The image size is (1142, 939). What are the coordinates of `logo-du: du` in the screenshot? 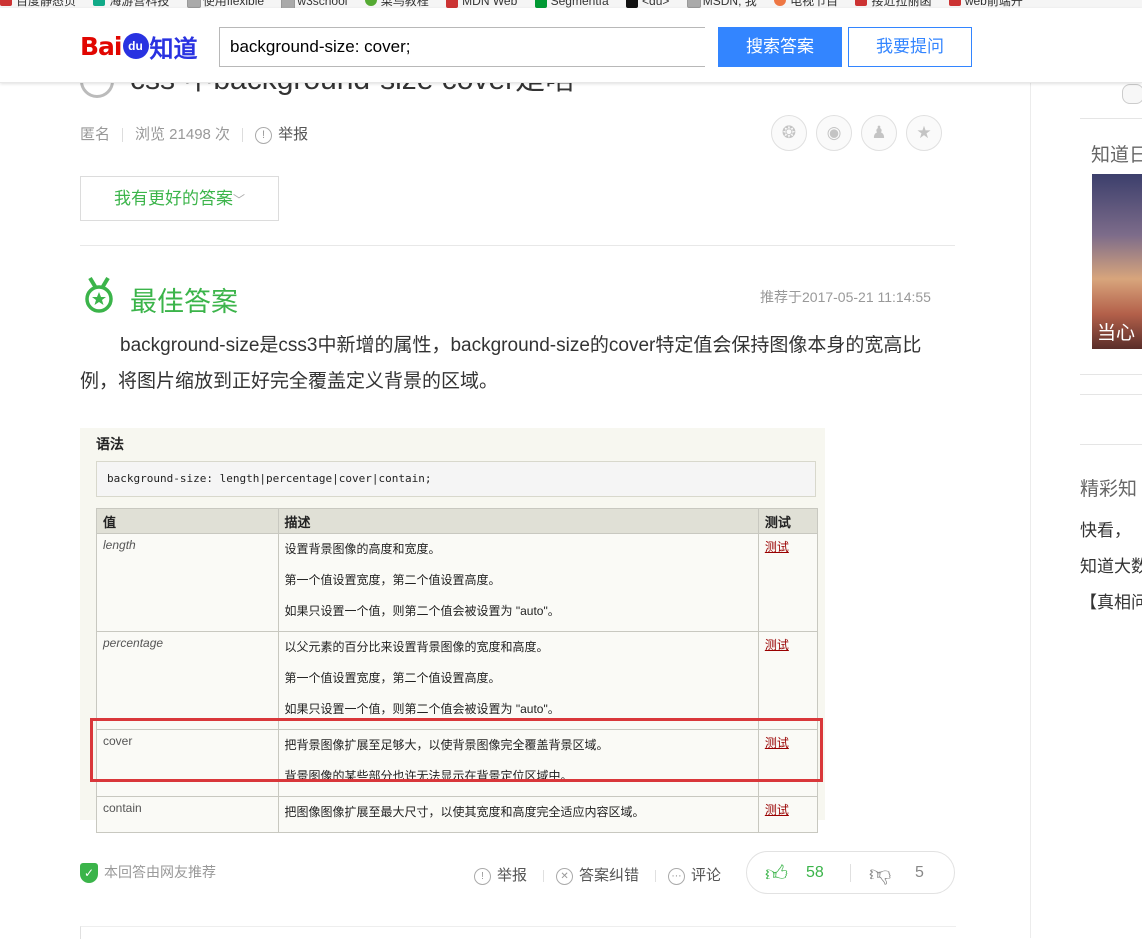 It's located at (135, 46).